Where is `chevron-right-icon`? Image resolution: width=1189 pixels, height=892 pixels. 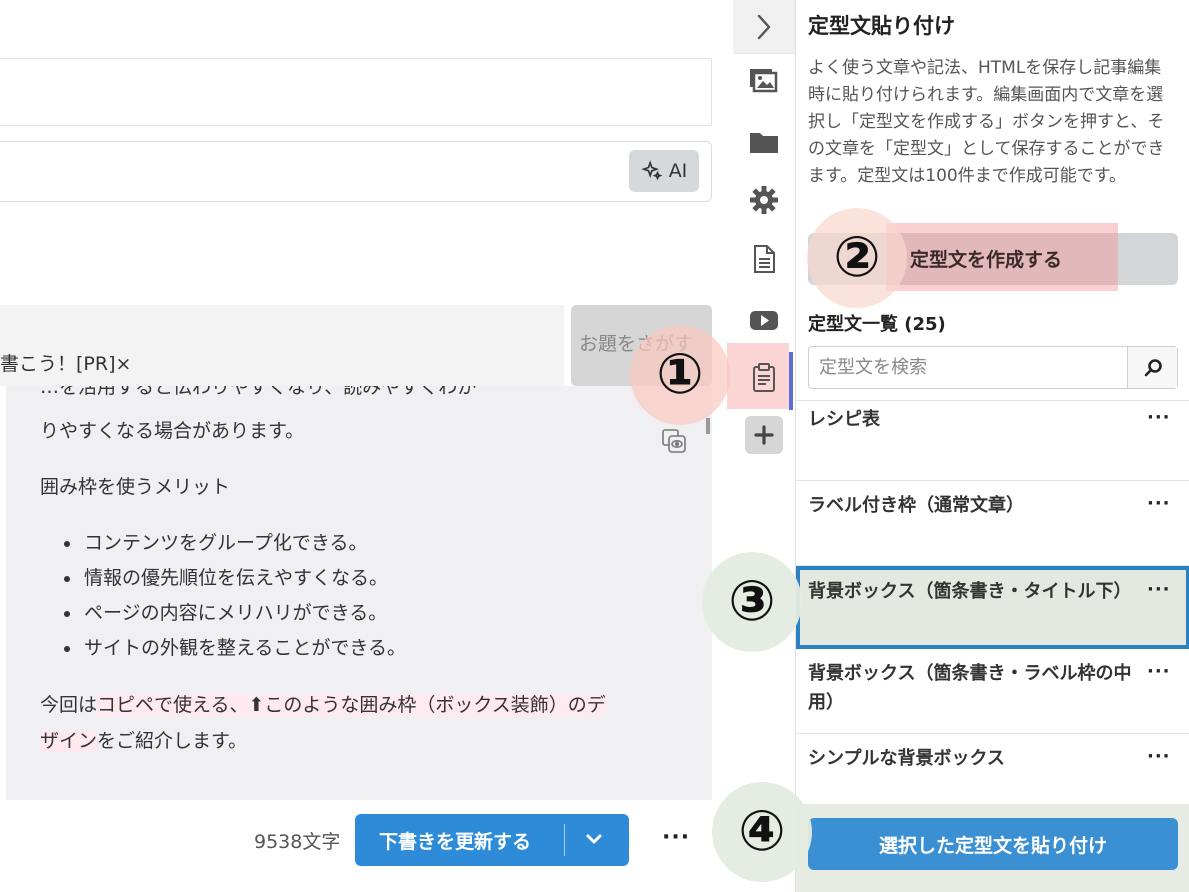 chevron-right-icon is located at coordinates (764, 27).